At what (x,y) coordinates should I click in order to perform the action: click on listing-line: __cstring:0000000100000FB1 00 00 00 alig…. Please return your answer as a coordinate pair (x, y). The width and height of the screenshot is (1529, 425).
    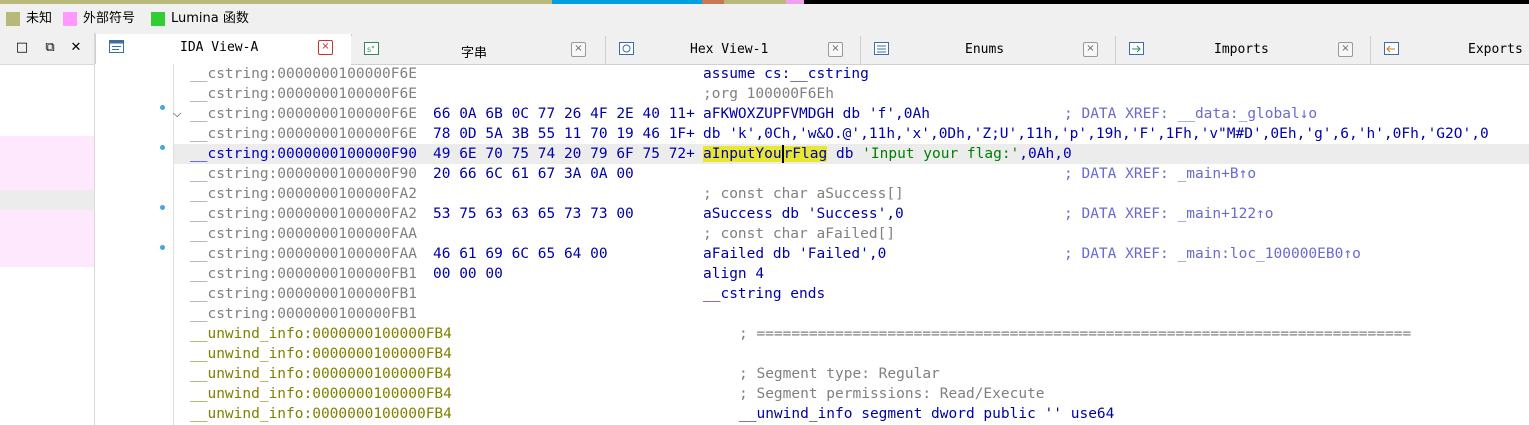
    Looking at the image, I should click on (851, 274).